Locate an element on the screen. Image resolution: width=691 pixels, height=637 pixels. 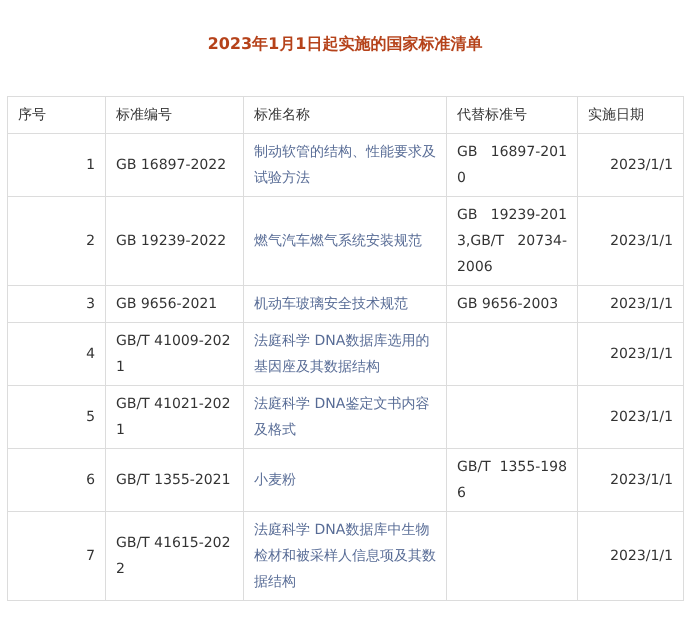
standard-code: GB 19239-2022 is located at coordinates (175, 241).